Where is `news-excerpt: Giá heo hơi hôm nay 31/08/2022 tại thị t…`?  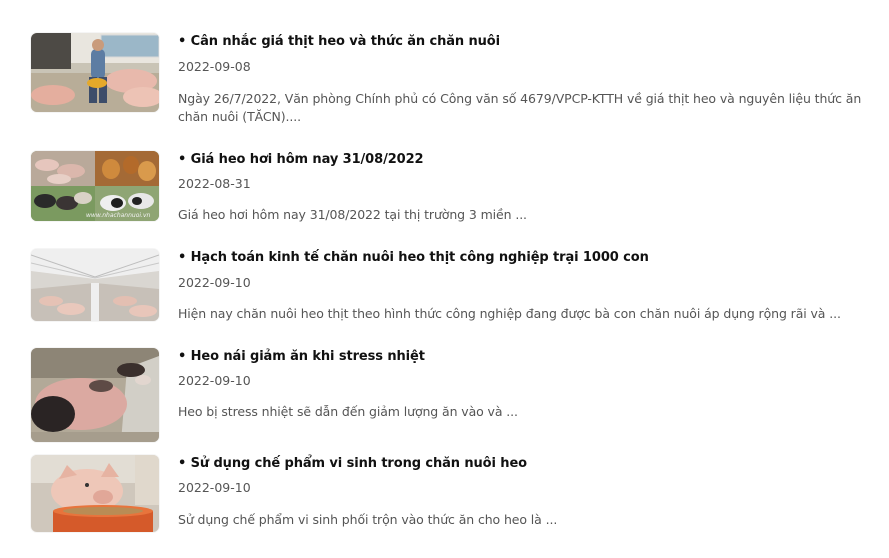 news-excerpt: Giá heo hơi hôm nay 31/08/2022 tại thị t… is located at coordinates (352, 214).